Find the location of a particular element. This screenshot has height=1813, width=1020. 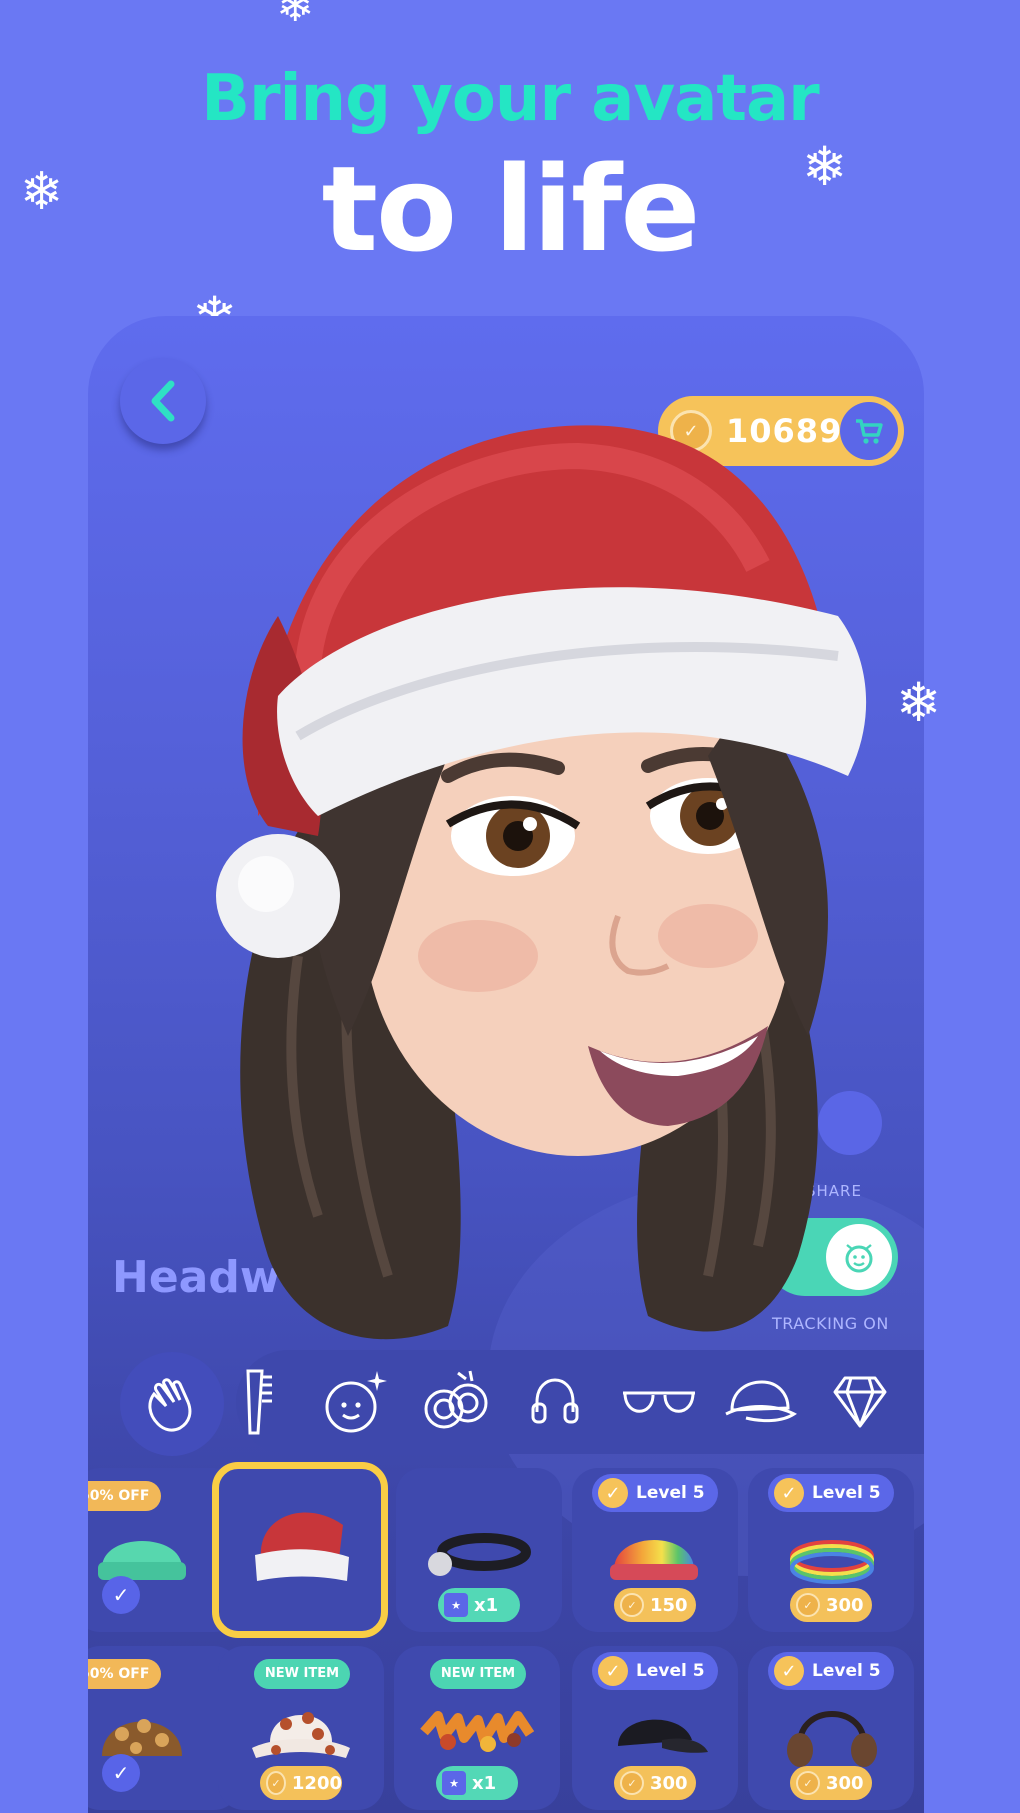

headphones-icon is located at coordinates (555, 1401).